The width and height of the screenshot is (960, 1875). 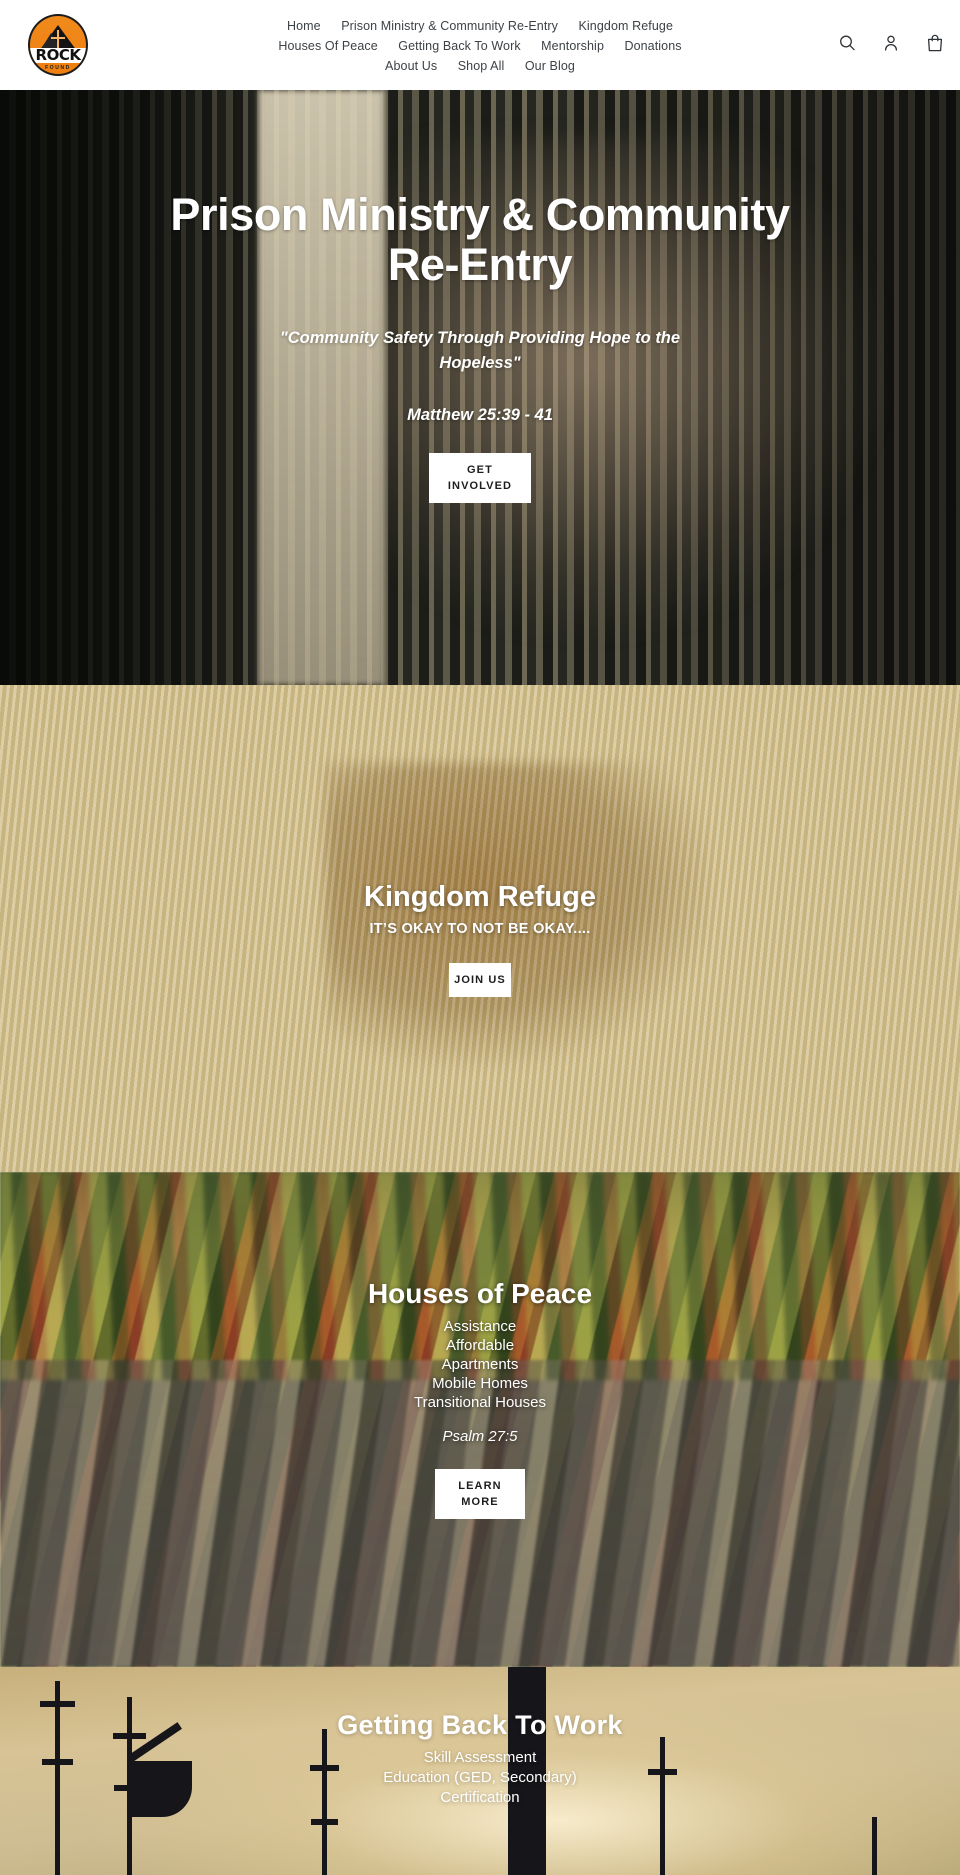 I want to click on learn-more-button: LEARN MORE, so click(x=480, y=1494).